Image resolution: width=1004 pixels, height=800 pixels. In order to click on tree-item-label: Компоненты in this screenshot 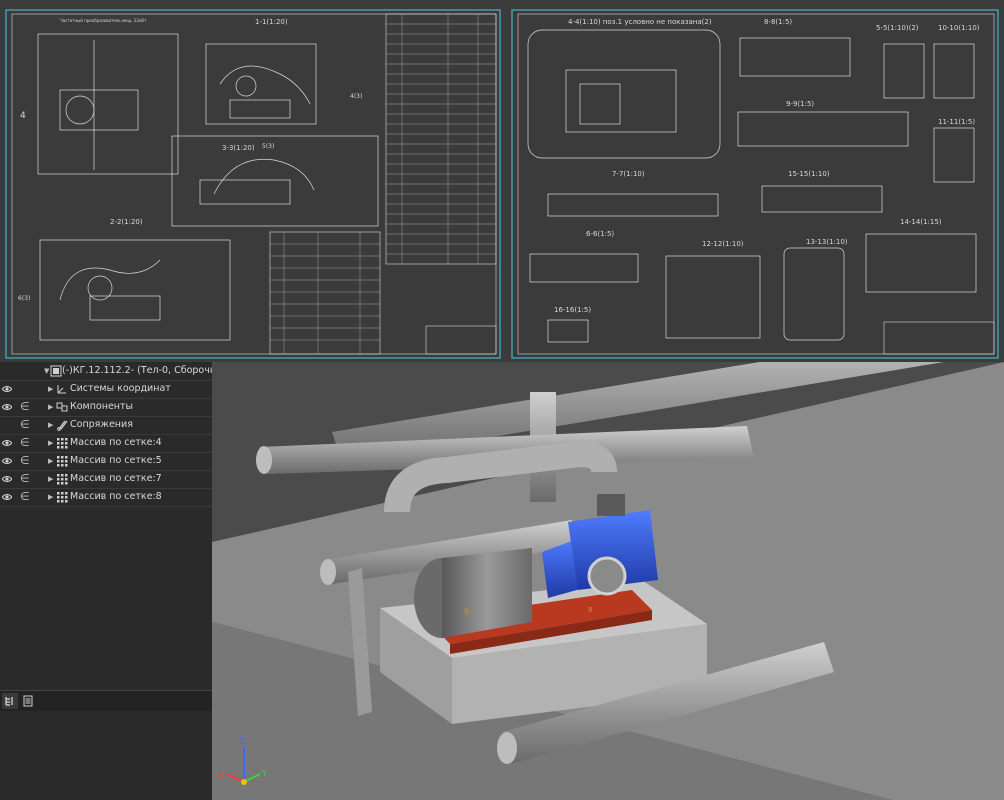, I will do `click(102, 406)`.